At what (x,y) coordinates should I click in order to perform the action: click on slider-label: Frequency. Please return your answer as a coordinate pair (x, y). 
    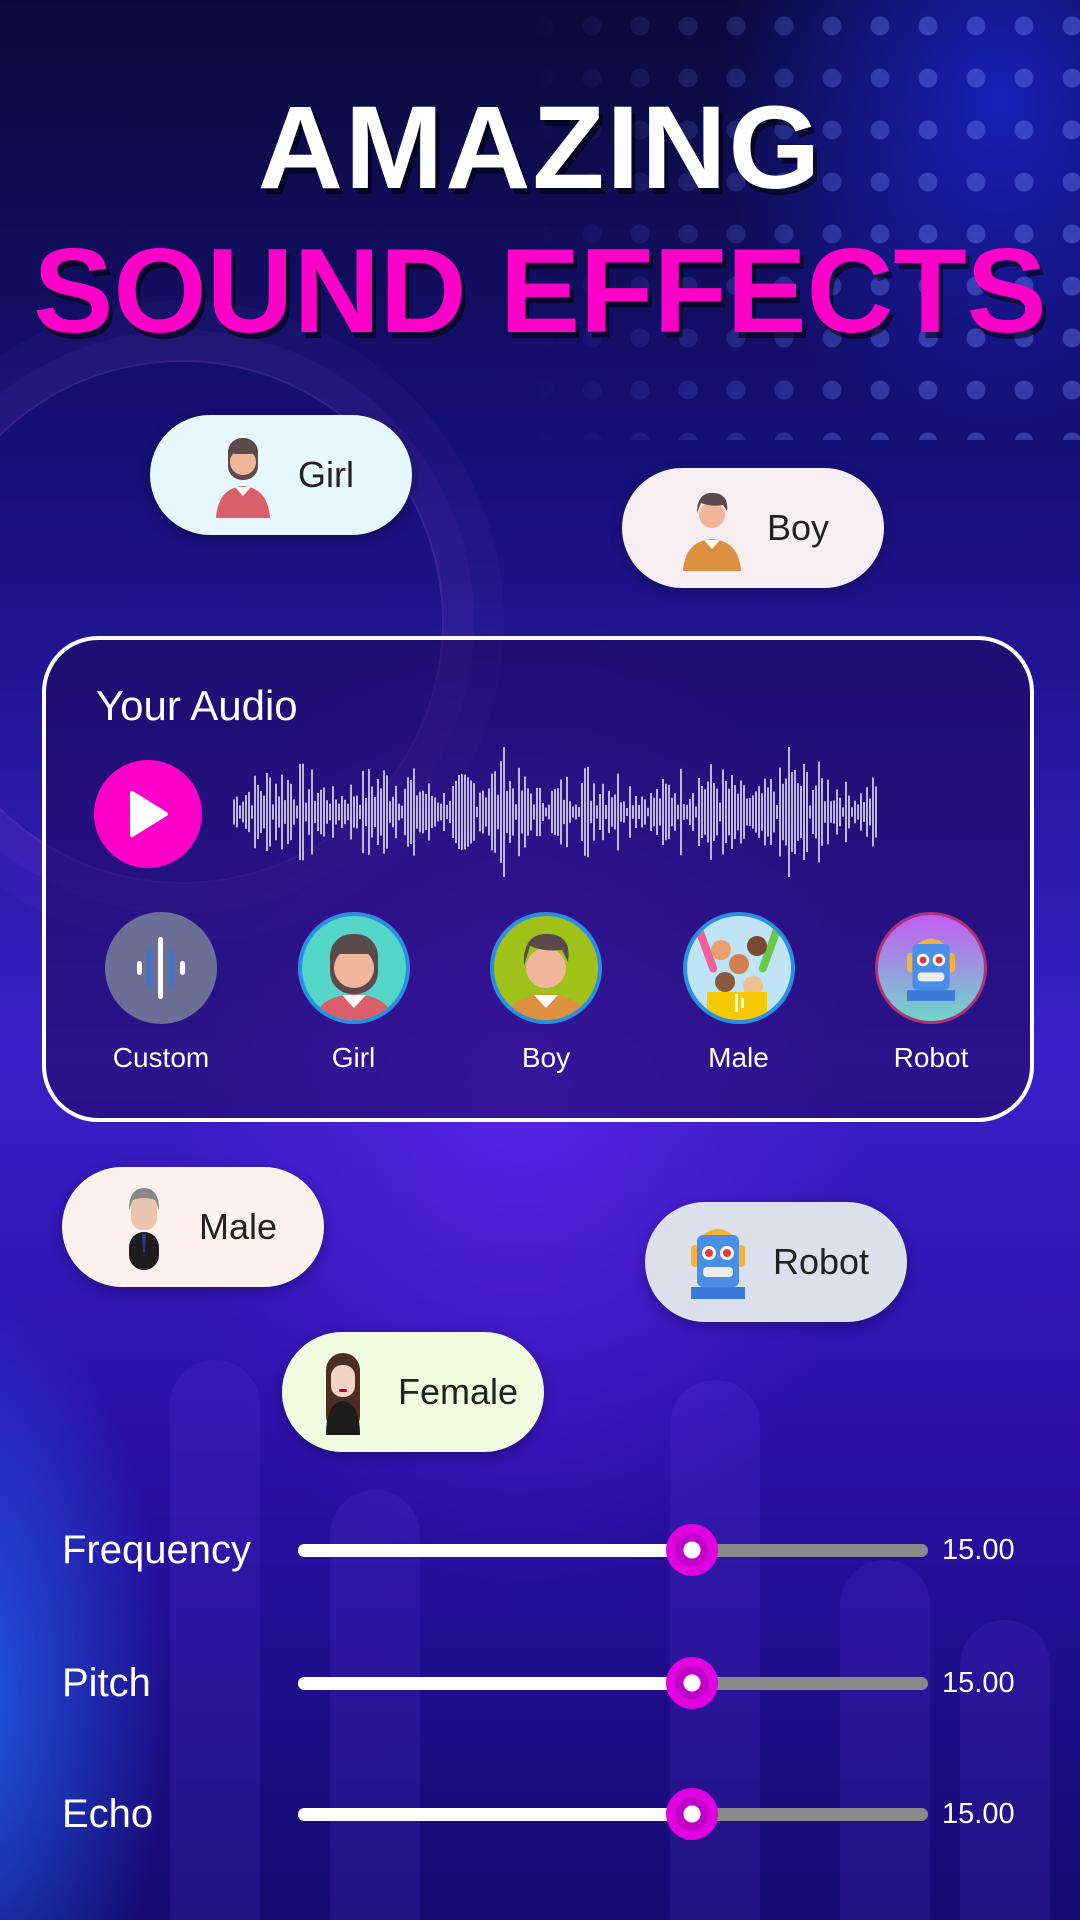
    Looking at the image, I should click on (156, 1550).